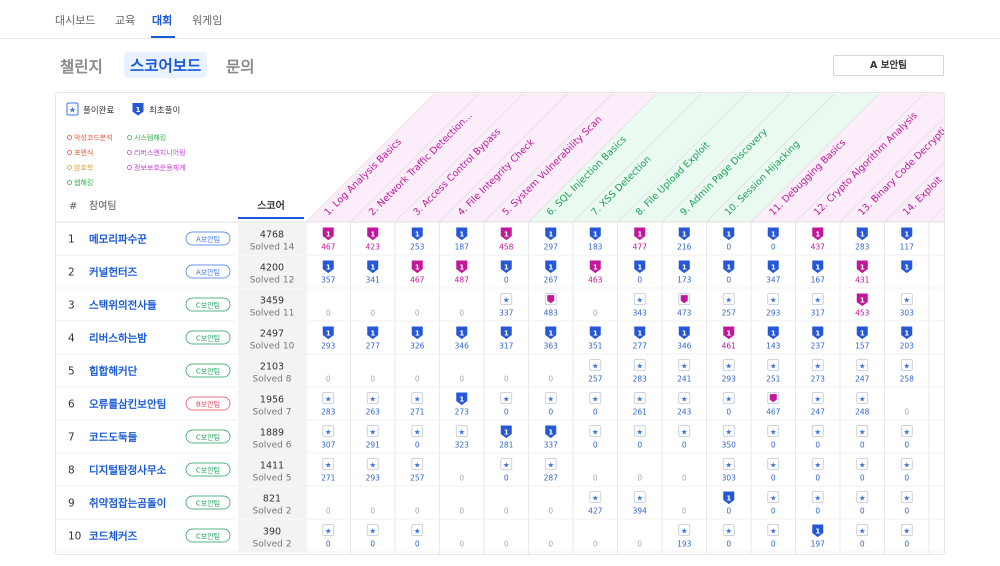 This screenshot has width=1000, height=566. What do you see at coordinates (272, 413) in the screenshot?
I see `team-solved-count: Solved 7` at bounding box center [272, 413].